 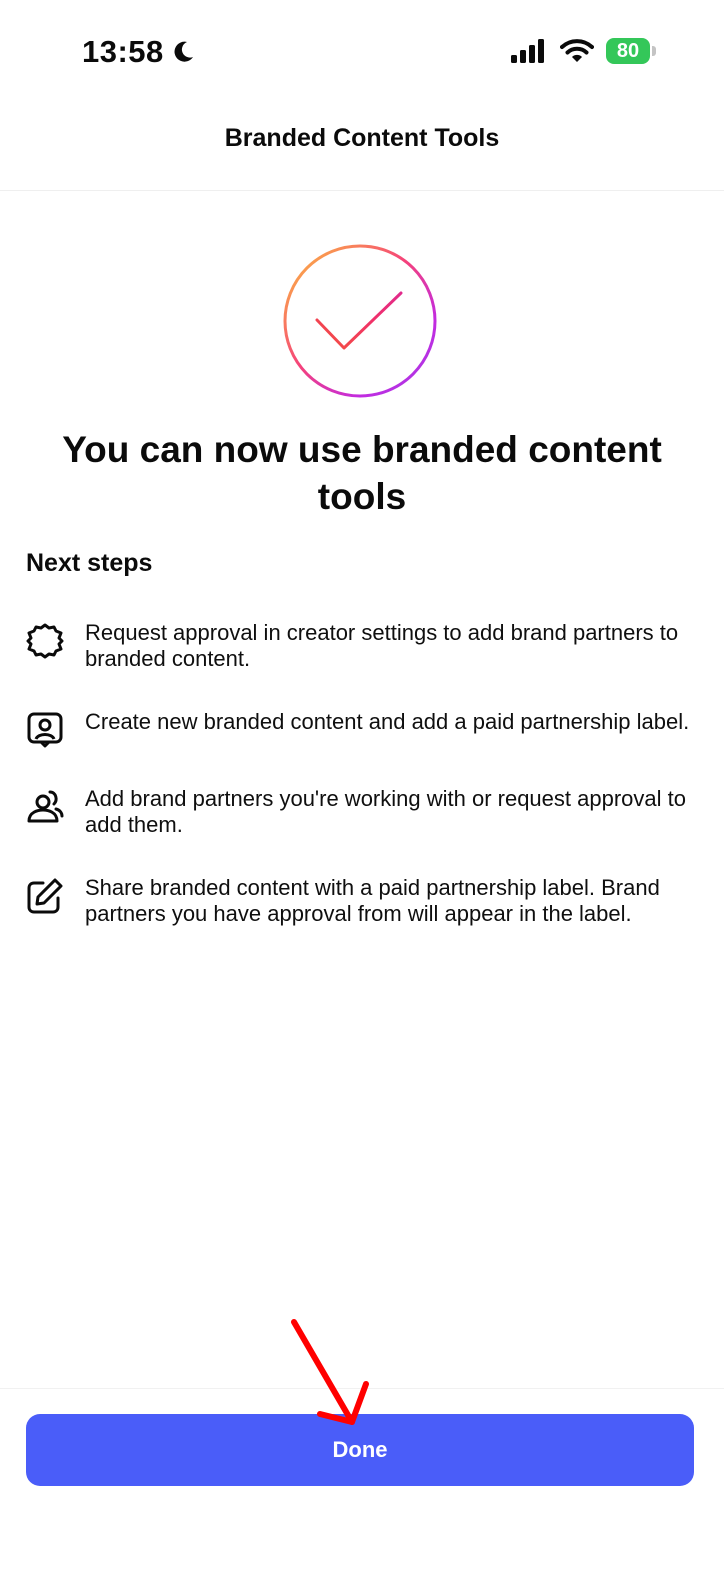 I want to click on done-label: Done, so click(x=360, y=1449).